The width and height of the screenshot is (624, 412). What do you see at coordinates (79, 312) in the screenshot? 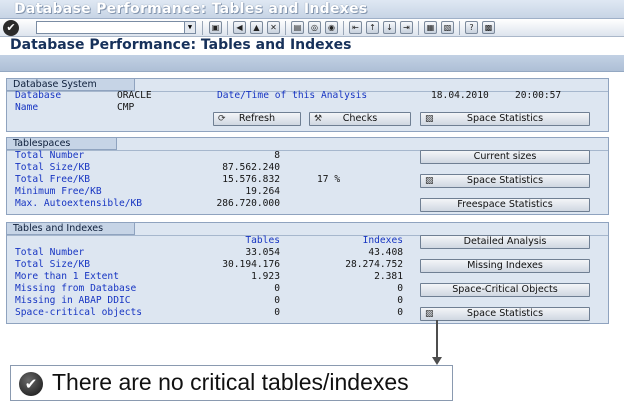
I see `space-critical-objects-label: Space-critical objects` at bounding box center [79, 312].